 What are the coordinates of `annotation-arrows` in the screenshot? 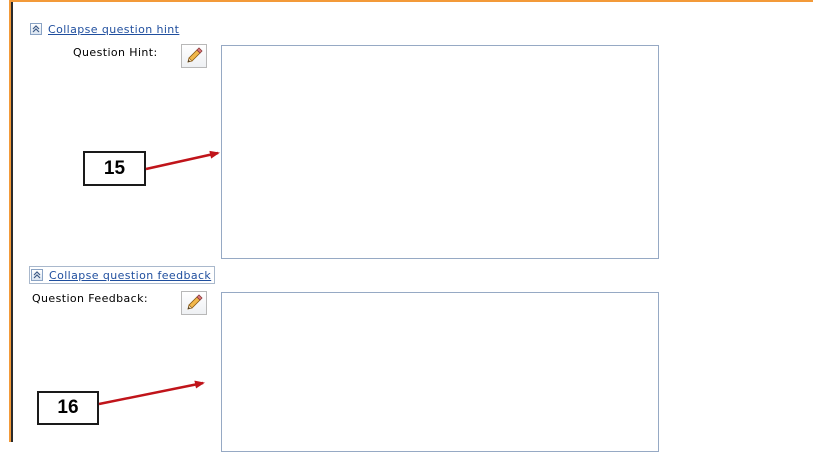 It's located at (159, 278).